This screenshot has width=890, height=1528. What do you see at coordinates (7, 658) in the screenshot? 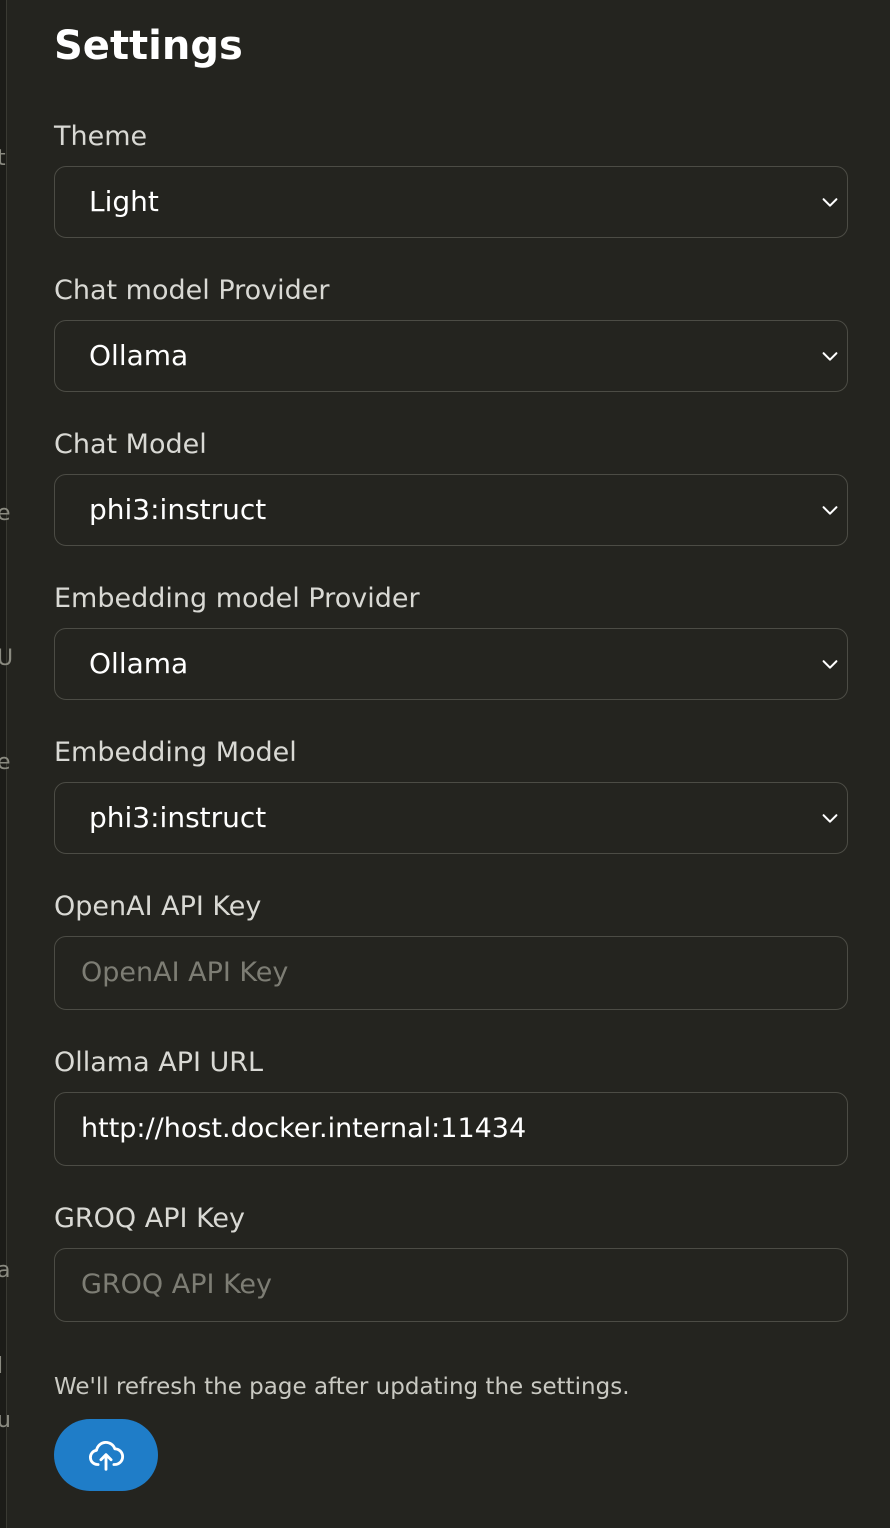
I see `edge-glyph: U` at bounding box center [7, 658].